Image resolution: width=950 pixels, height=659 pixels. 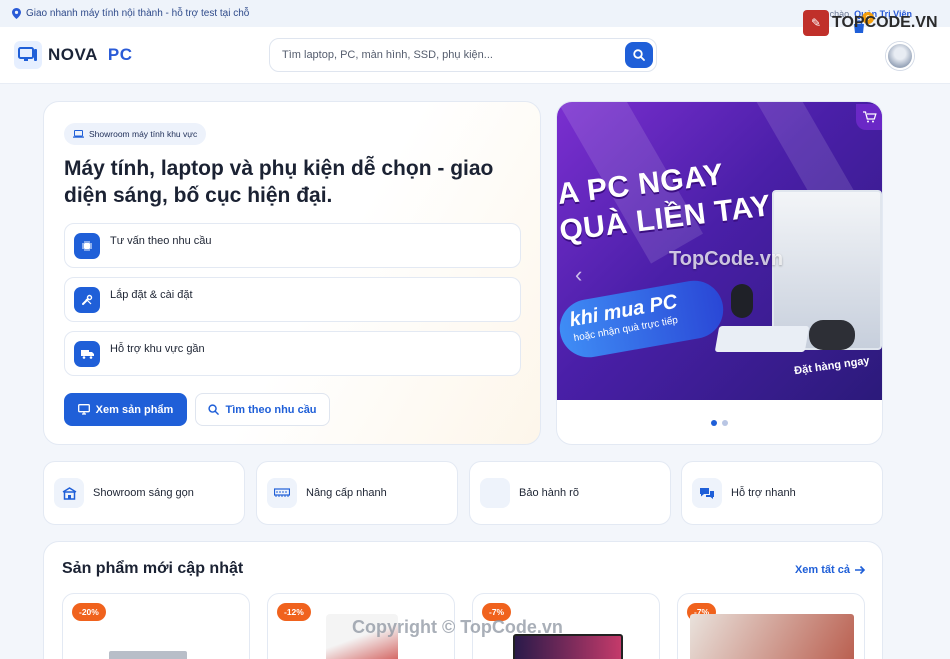 I want to click on truck-icon, so click(x=87, y=353).